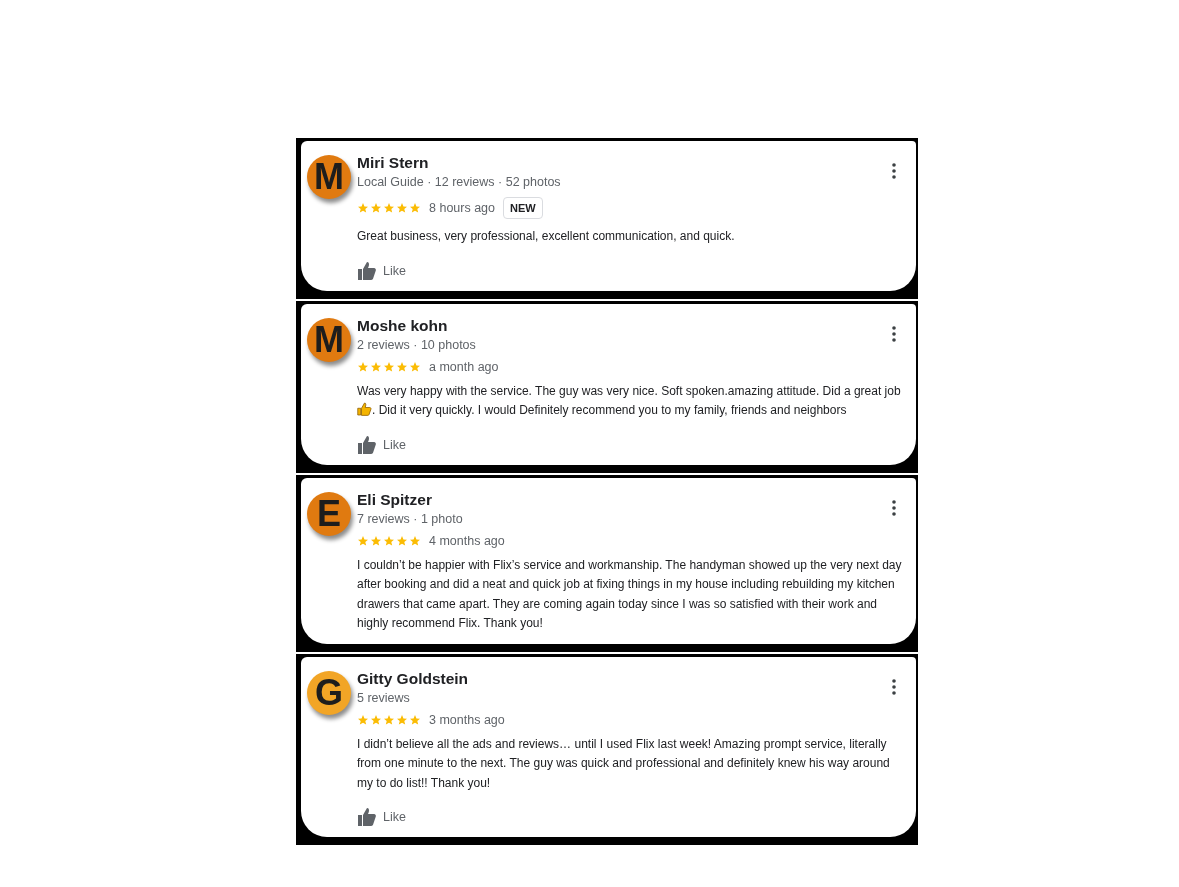 This screenshot has height=887, width=1179. Describe the element at coordinates (467, 540) in the screenshot. I see `review-time: 4 months ago` at that location.